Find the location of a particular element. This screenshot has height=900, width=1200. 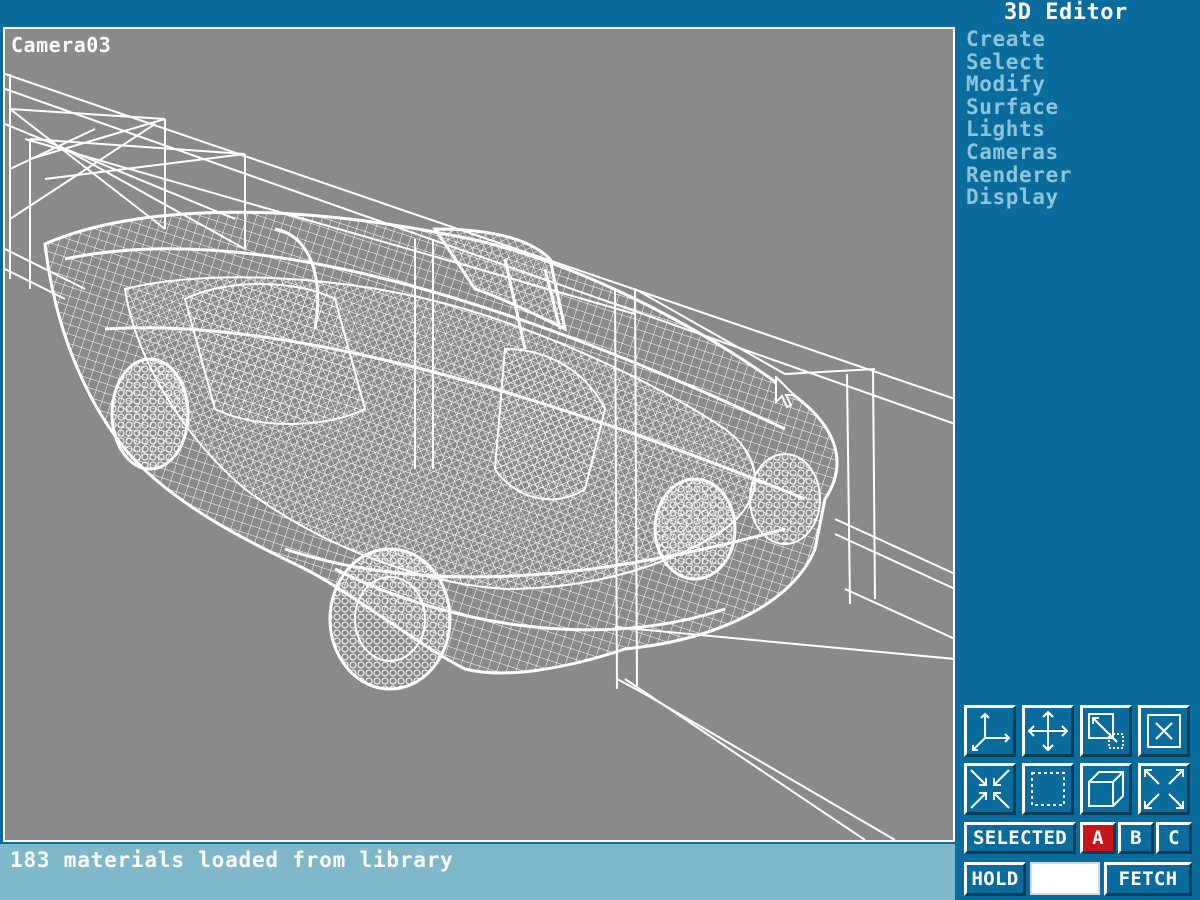

selection-set-a-button: A is located at coordinates (1098, 838).